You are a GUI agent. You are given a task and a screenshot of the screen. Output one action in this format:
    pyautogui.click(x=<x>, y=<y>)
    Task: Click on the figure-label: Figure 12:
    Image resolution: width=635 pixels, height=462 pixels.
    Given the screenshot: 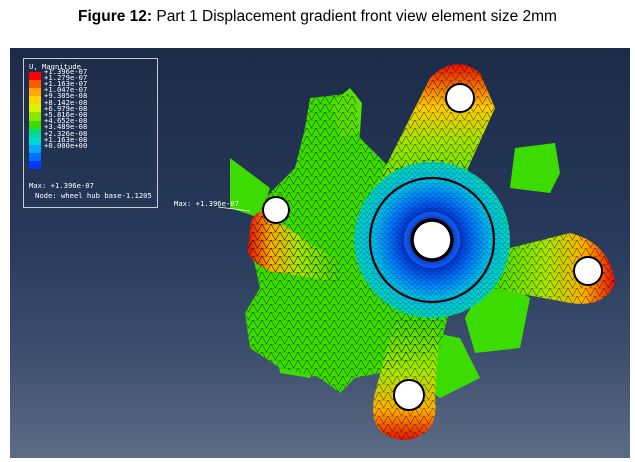 What is the action you would take?
    pyautogui.click(x=115, y=16)
    